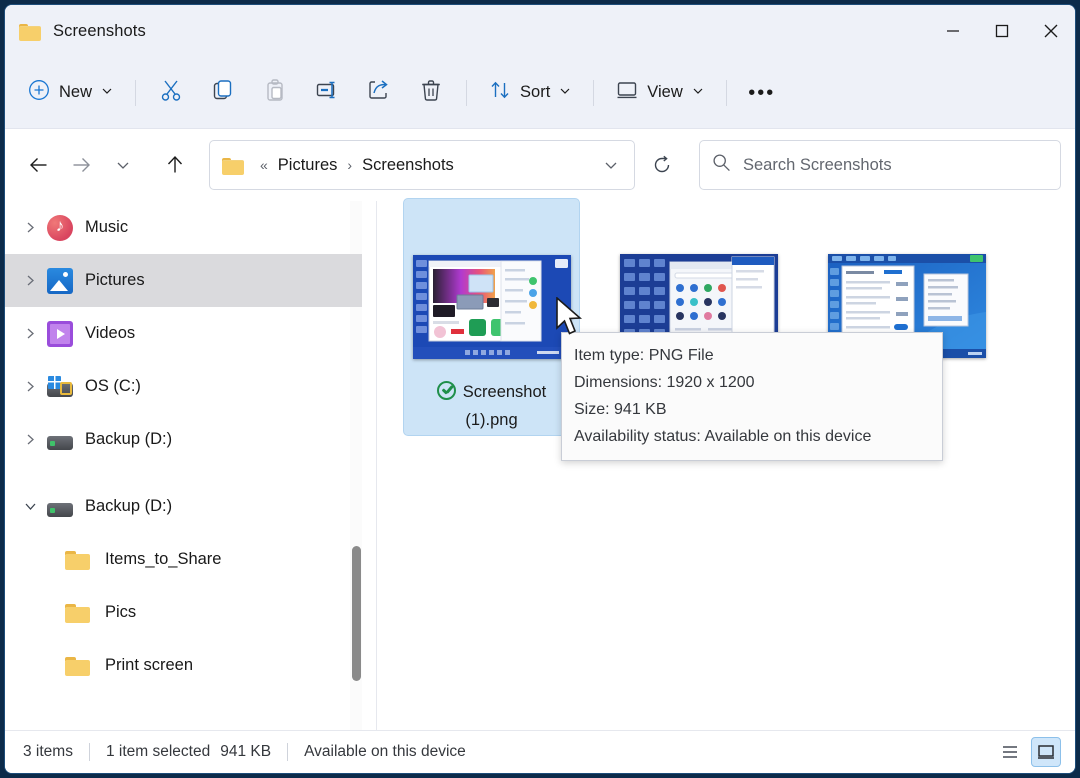  I want to click on paste-button, so click(275, 93).